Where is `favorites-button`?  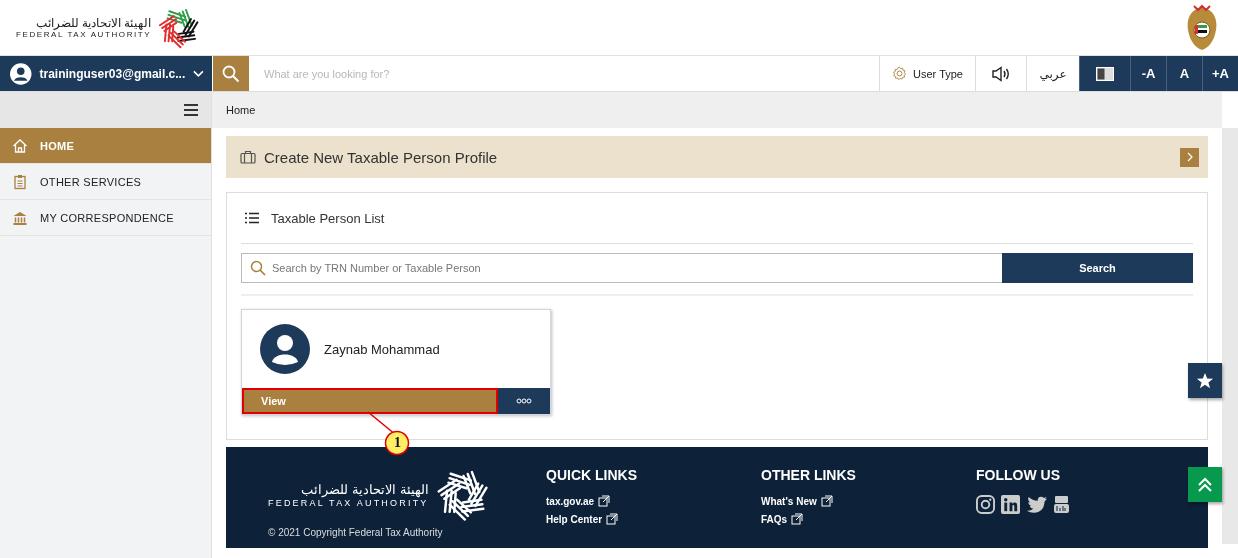
favorites-button is located at coordinates (1205, 380).